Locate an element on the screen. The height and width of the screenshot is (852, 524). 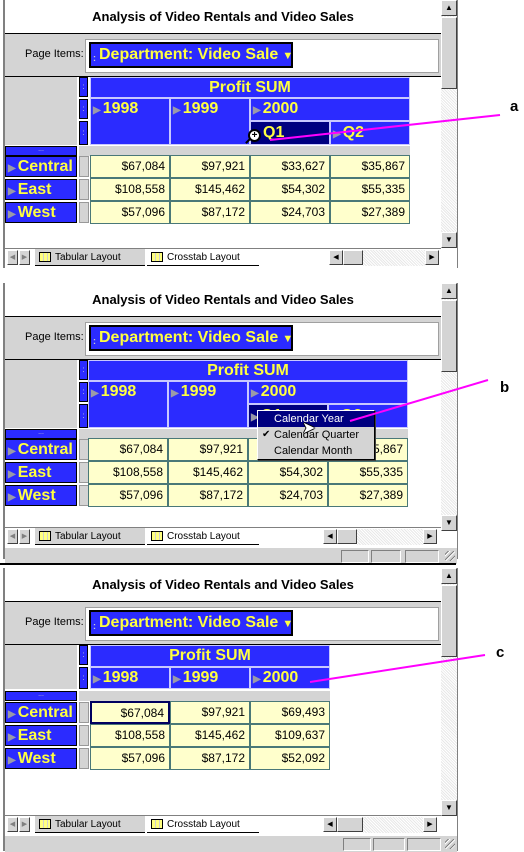
data-cell: $52,092 is located at coordinates (290, 758).